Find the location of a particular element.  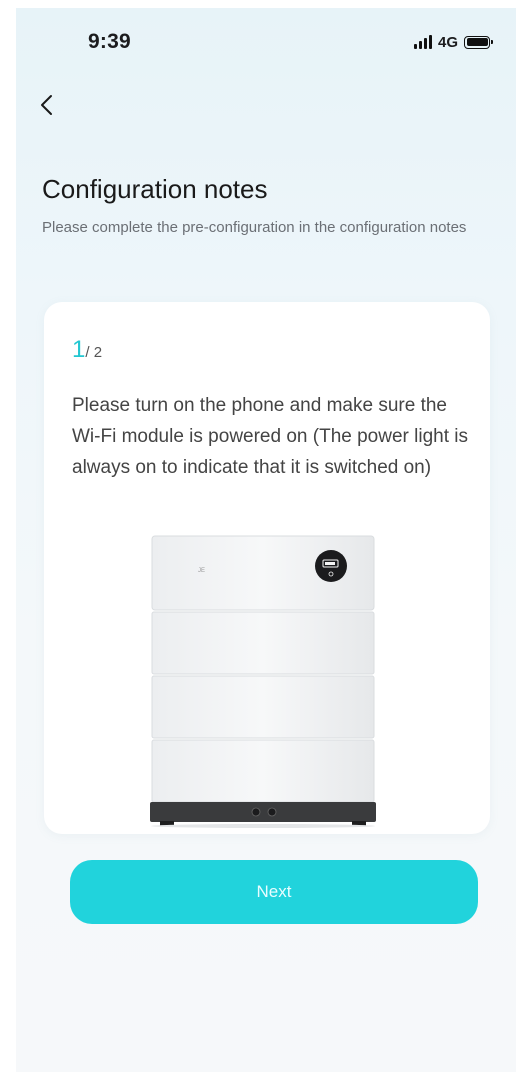

back-button is located at coordinates (47, 105).